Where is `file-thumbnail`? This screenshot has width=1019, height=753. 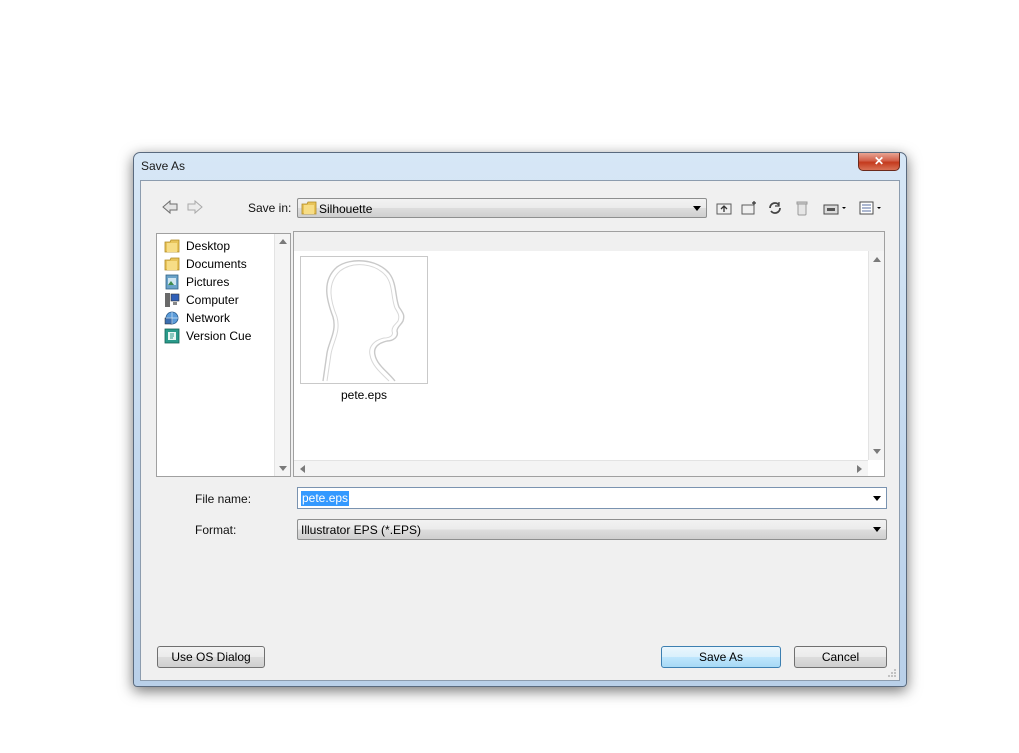 file-thumbnail is located at coordinates (364, 320).